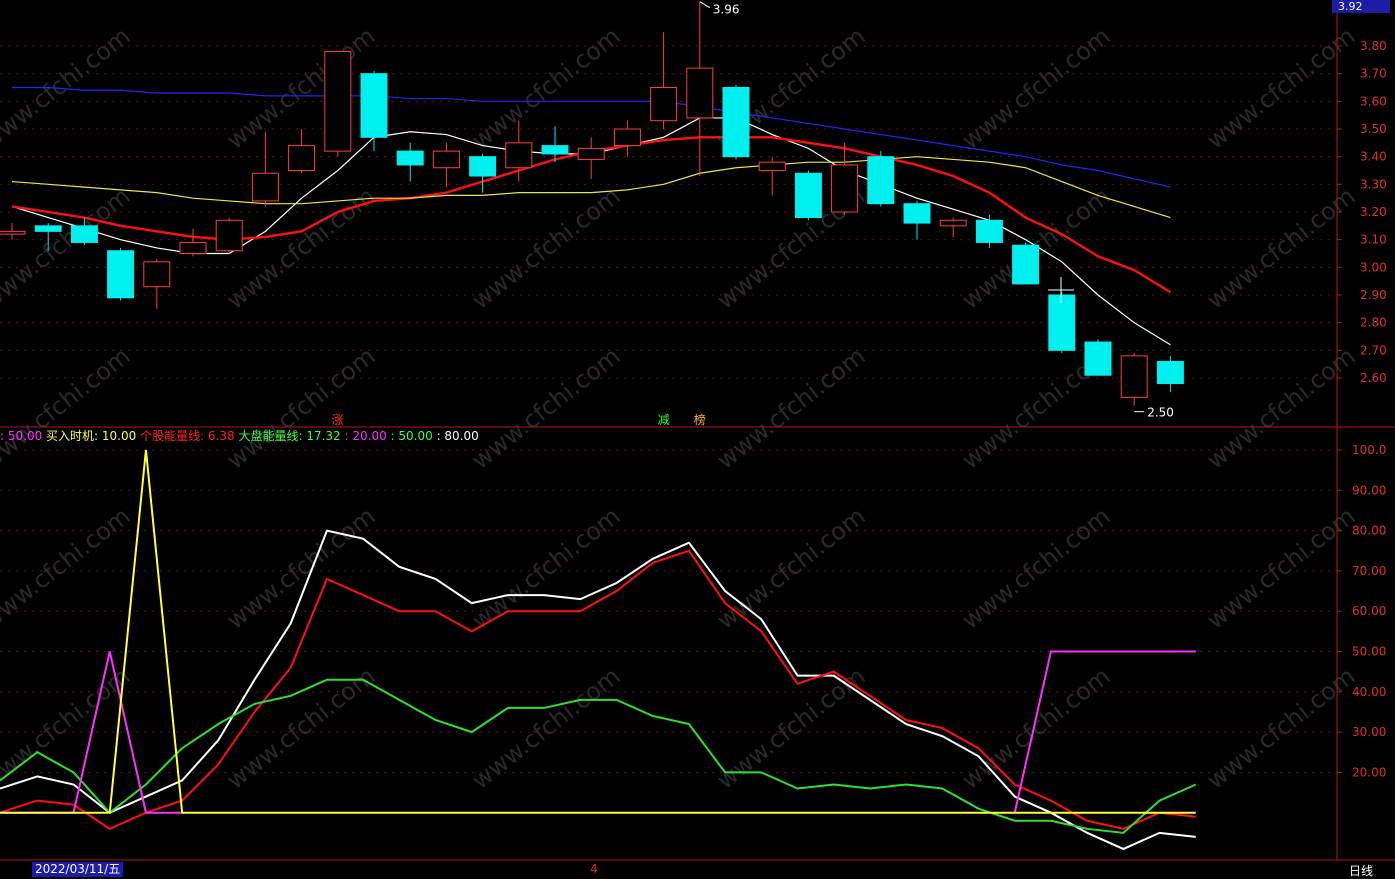 This screenshot has width=1395, height=879. I want to click on indicator-tick-label: 100.0, so click(1369, 450).